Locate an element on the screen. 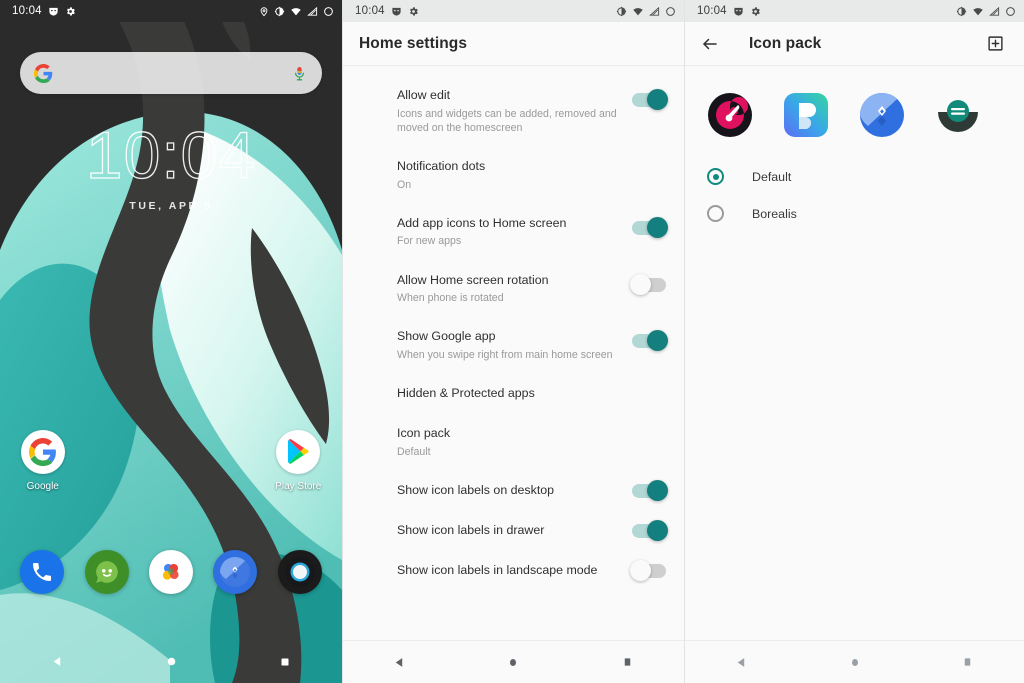  toggle-labels-desktop is located at coordinates (650, 491).